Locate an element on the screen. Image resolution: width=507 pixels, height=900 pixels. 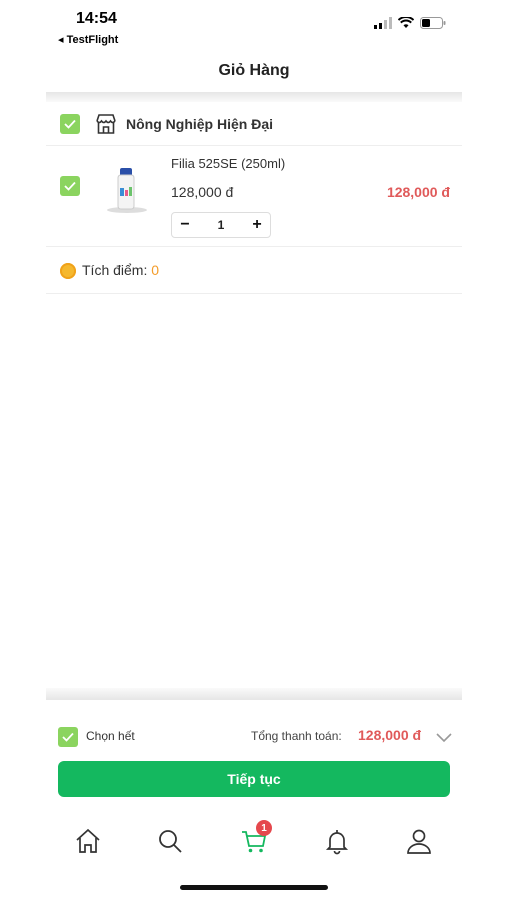
back-to-testflight: ◂ TestFlight is located at coordinates (88, 39).